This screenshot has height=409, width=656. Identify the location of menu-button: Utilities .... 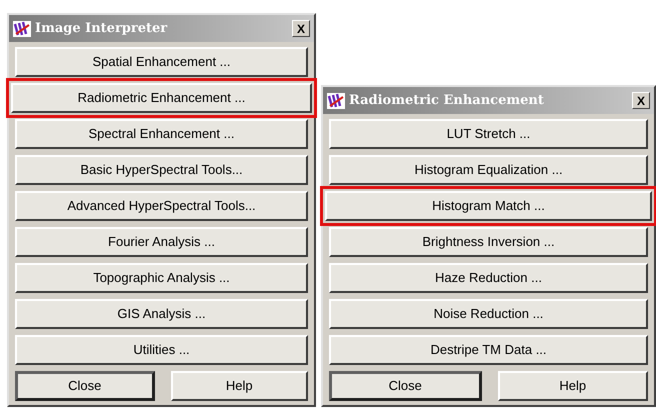
(161, 350).